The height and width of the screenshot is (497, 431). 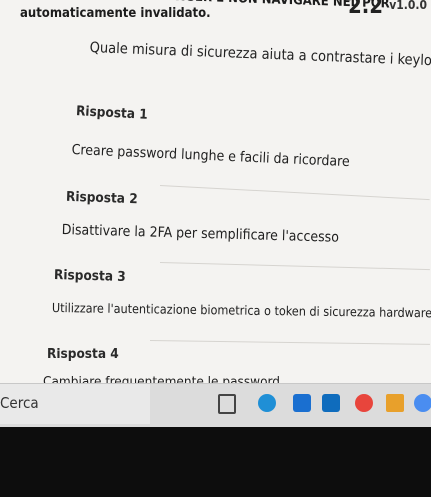 What do you see at coordinates (115, 13) in the screenshot?
I see `warning-line-1: automaticamente invalidato.` at bounding box center [115, 13].